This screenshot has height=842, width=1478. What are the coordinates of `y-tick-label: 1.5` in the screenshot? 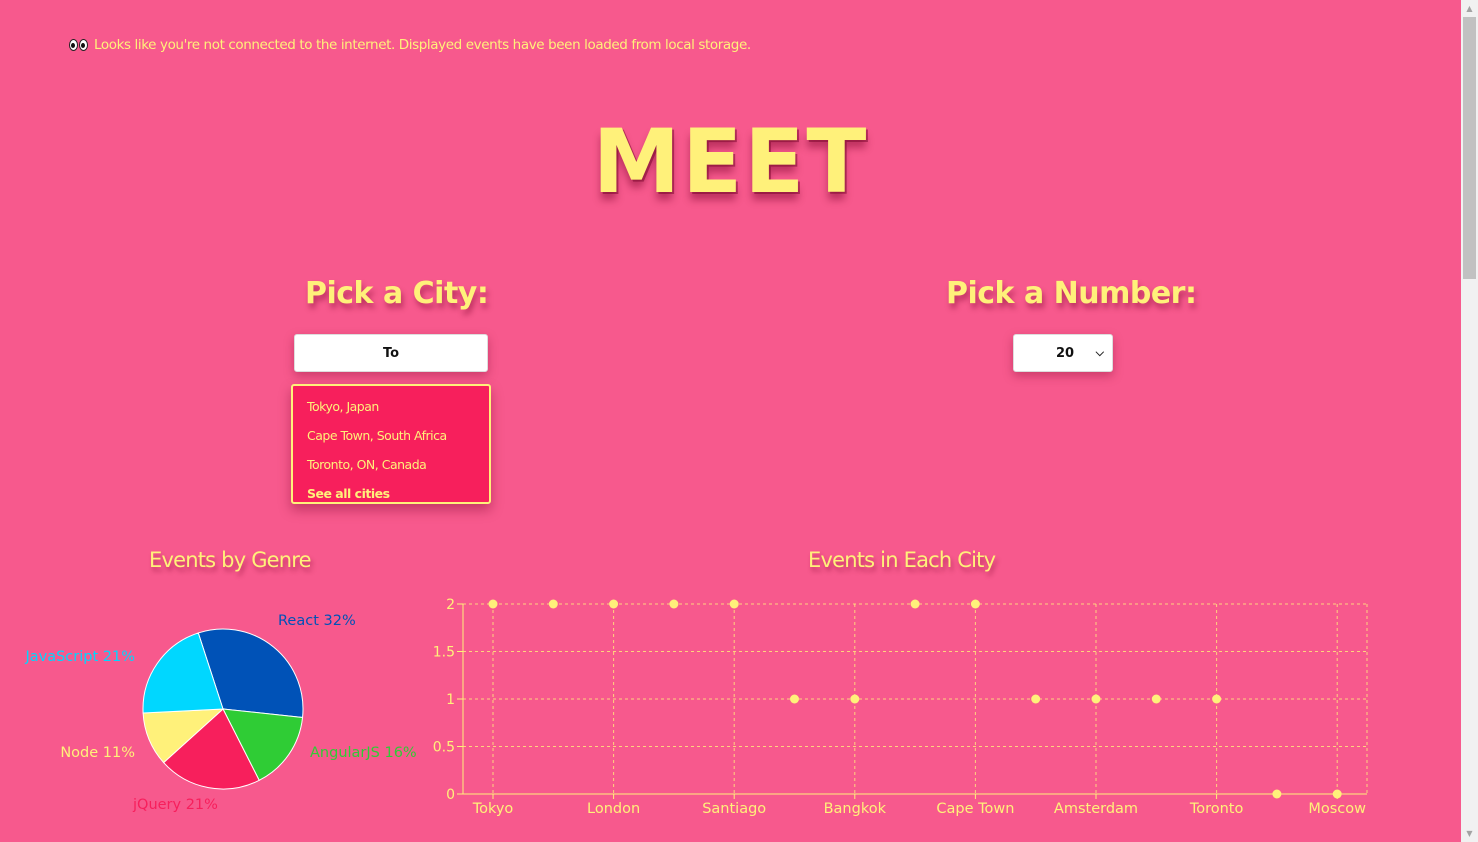 It's located at (444, 653).